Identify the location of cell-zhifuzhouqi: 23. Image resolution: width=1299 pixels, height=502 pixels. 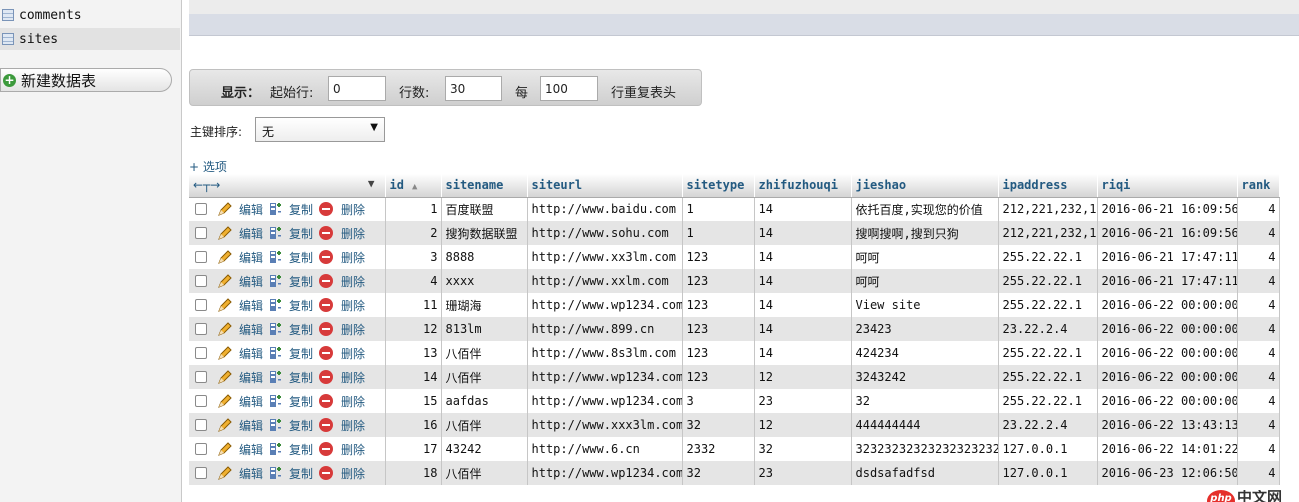
(803, 473).